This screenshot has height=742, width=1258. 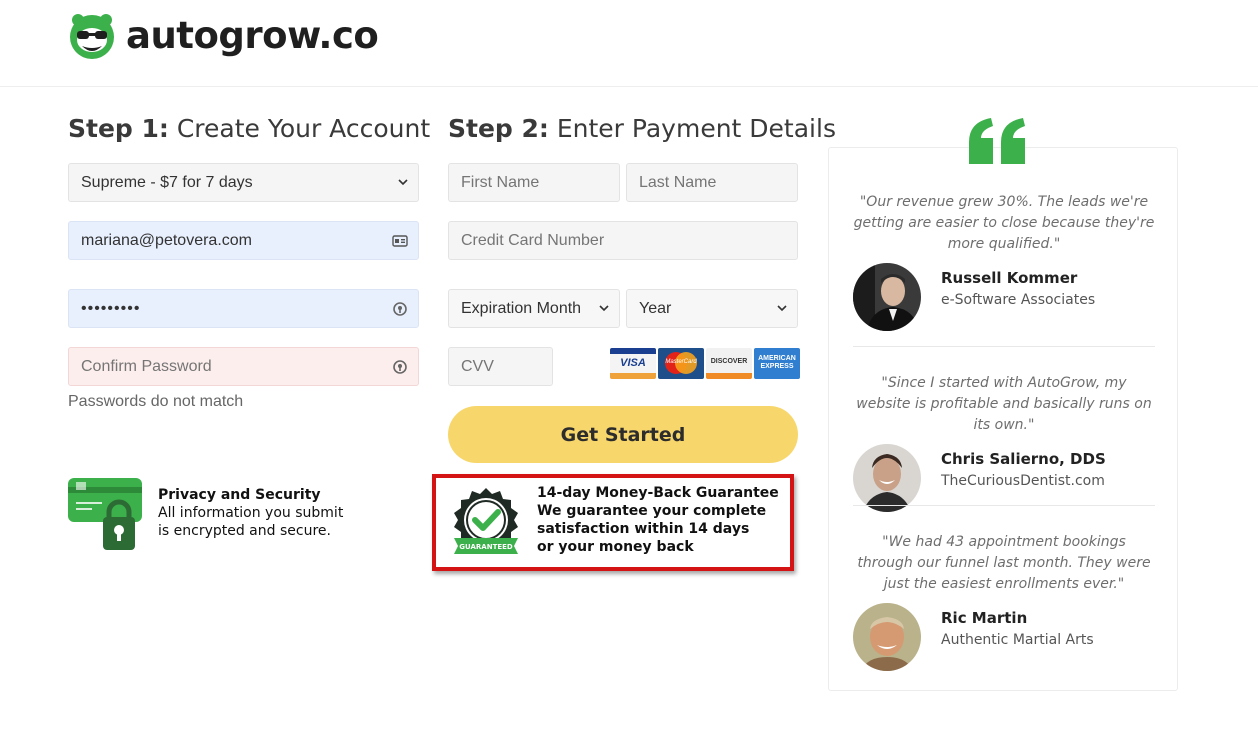 I want to click on mastercard-icon: MasterCard, so click(x=681, y=363).